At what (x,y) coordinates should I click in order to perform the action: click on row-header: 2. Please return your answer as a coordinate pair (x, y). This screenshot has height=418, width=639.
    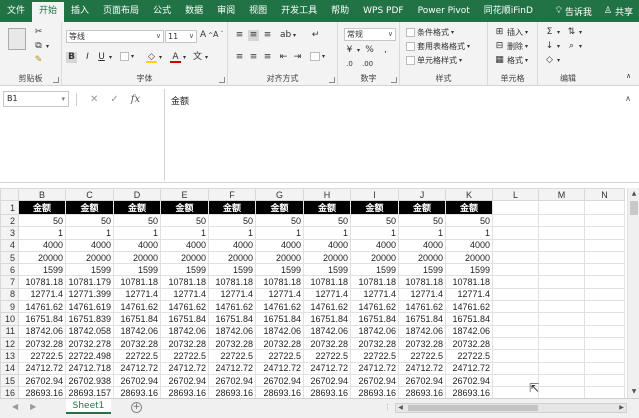
    Looking at the image, I should click on (9, 220).